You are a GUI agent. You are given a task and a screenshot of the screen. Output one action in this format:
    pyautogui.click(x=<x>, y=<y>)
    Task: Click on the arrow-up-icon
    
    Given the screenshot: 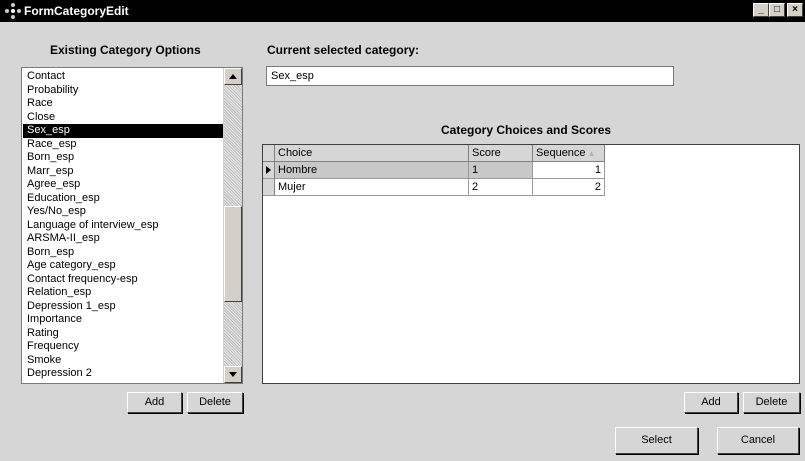 What is the action you would take?
    pyautogui.click(x=233, y=76)
    